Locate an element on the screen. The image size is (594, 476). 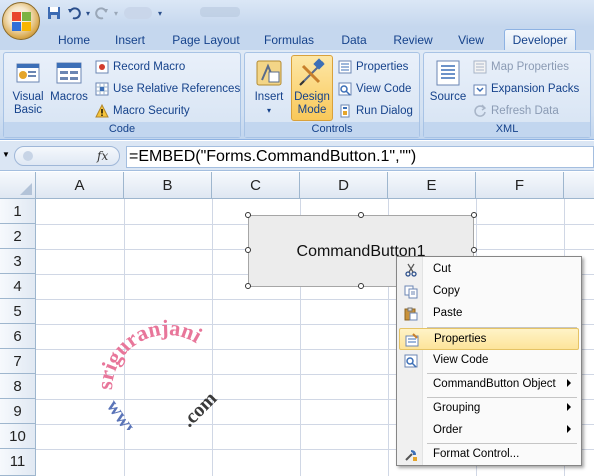
tab-page-layout: Page Layout is located at coordinates (206, 41).